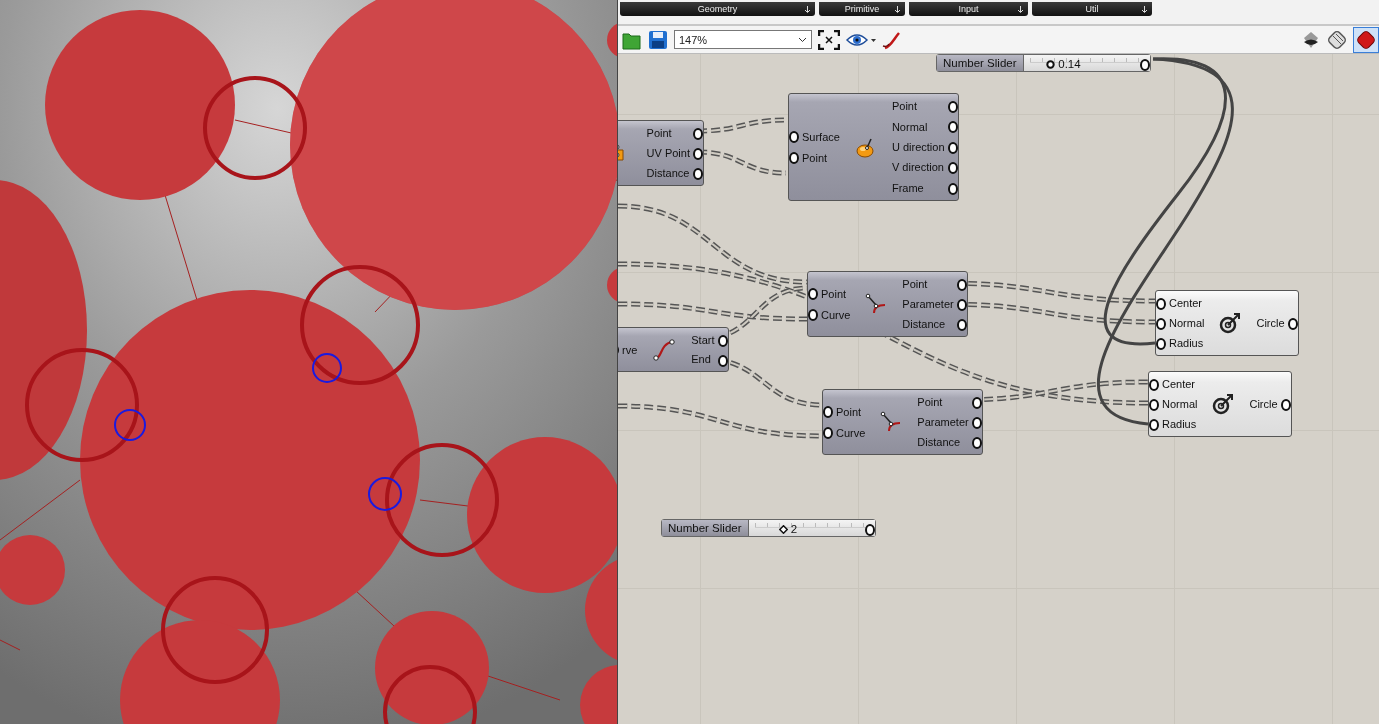 This screenshot has height=724, width=1379. Describe the element at coordinates (1311, 39) in the screenshot. I see `preview-shaded-icon` at that location.